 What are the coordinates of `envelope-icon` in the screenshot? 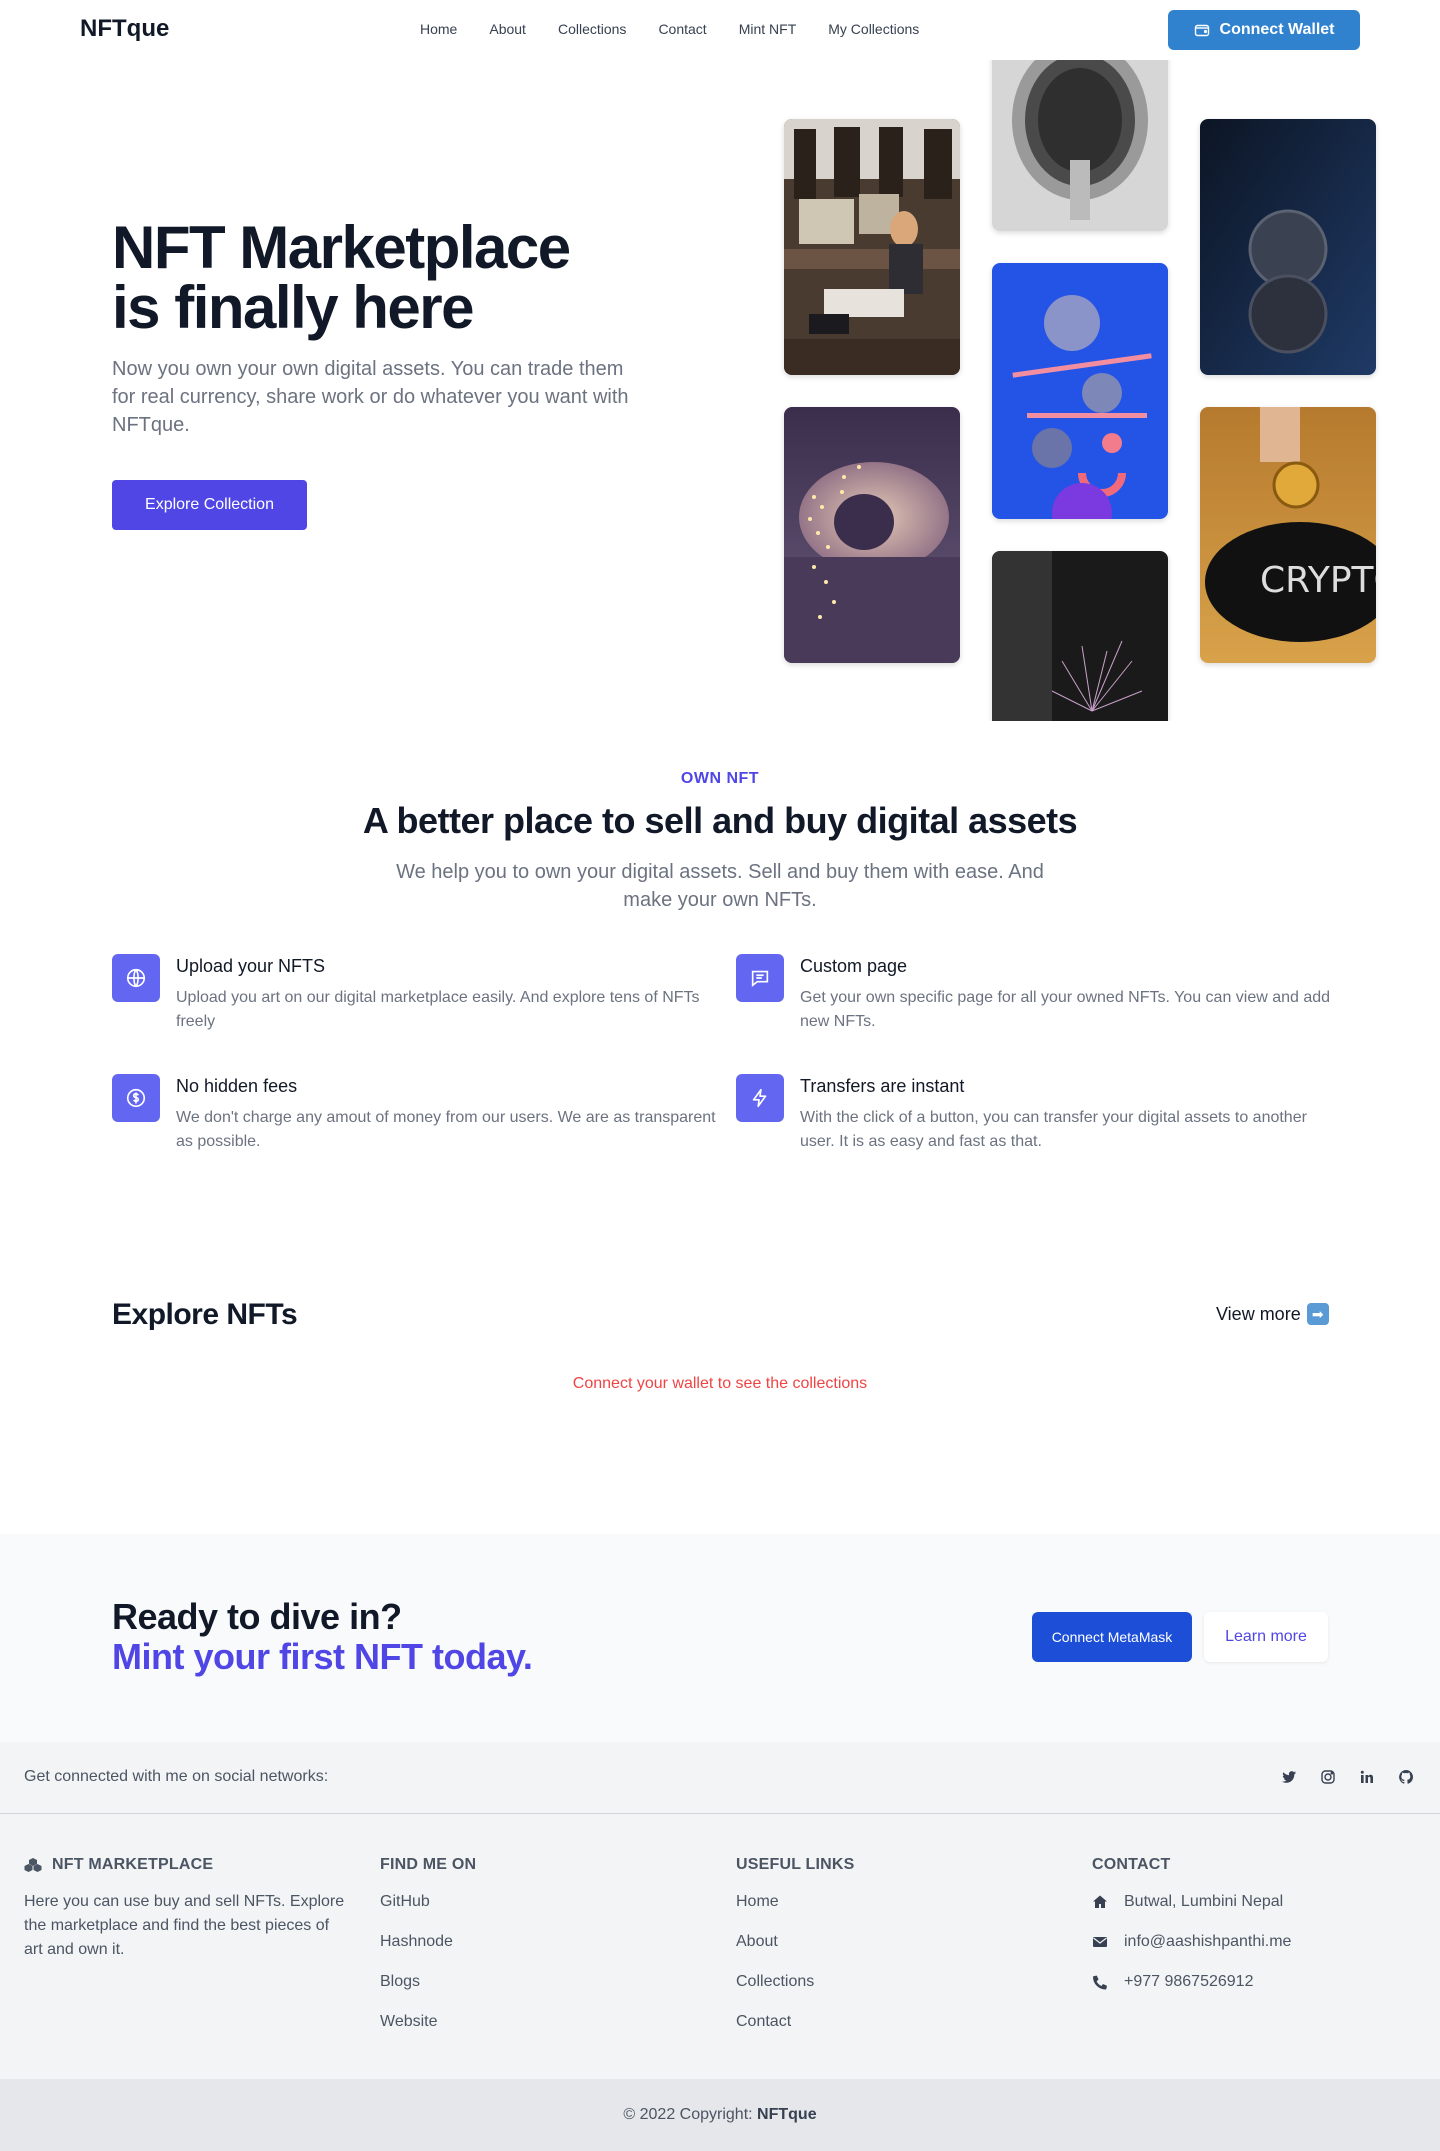 It's located at (1100, 1942).